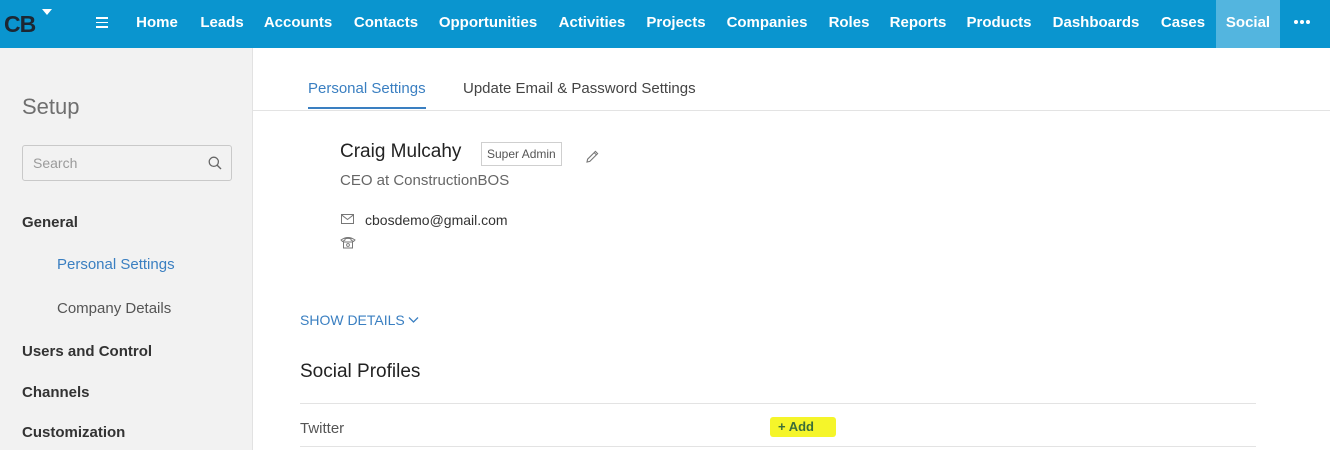  What do you see at coordinates (918, 24) in the screenshot?
I see `nav-reports: Reports` at bounding box center [918, 24].